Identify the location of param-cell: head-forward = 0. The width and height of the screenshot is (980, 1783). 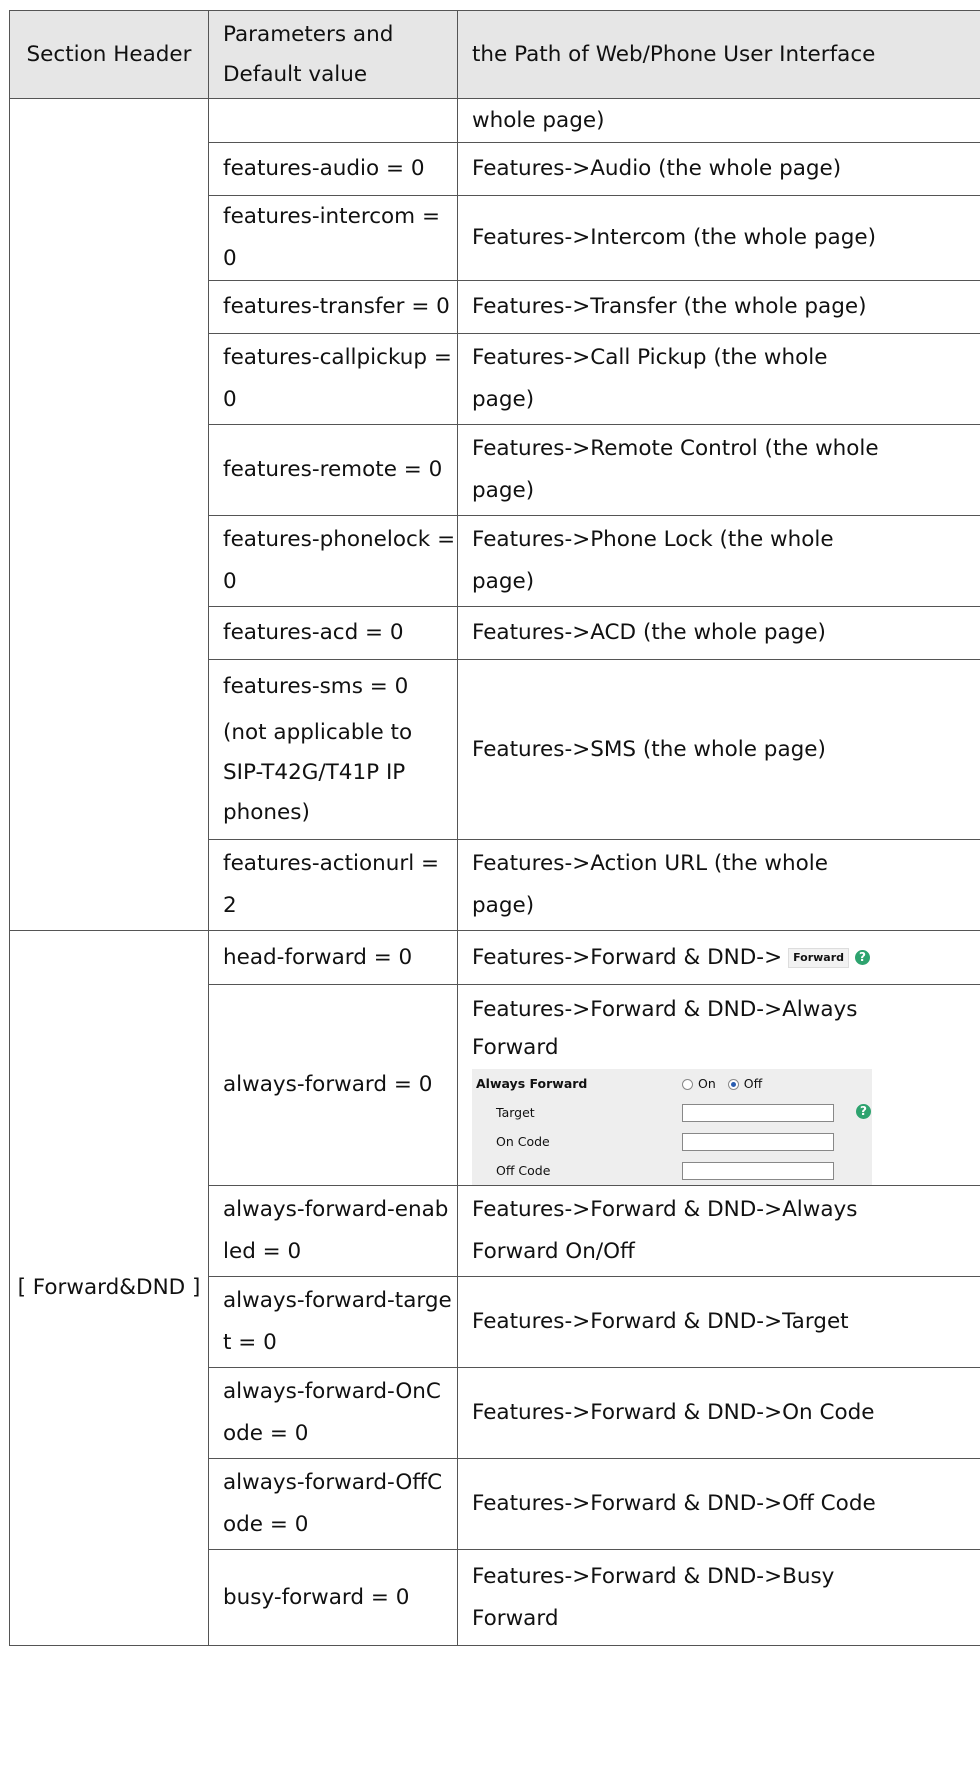
(333, 957).